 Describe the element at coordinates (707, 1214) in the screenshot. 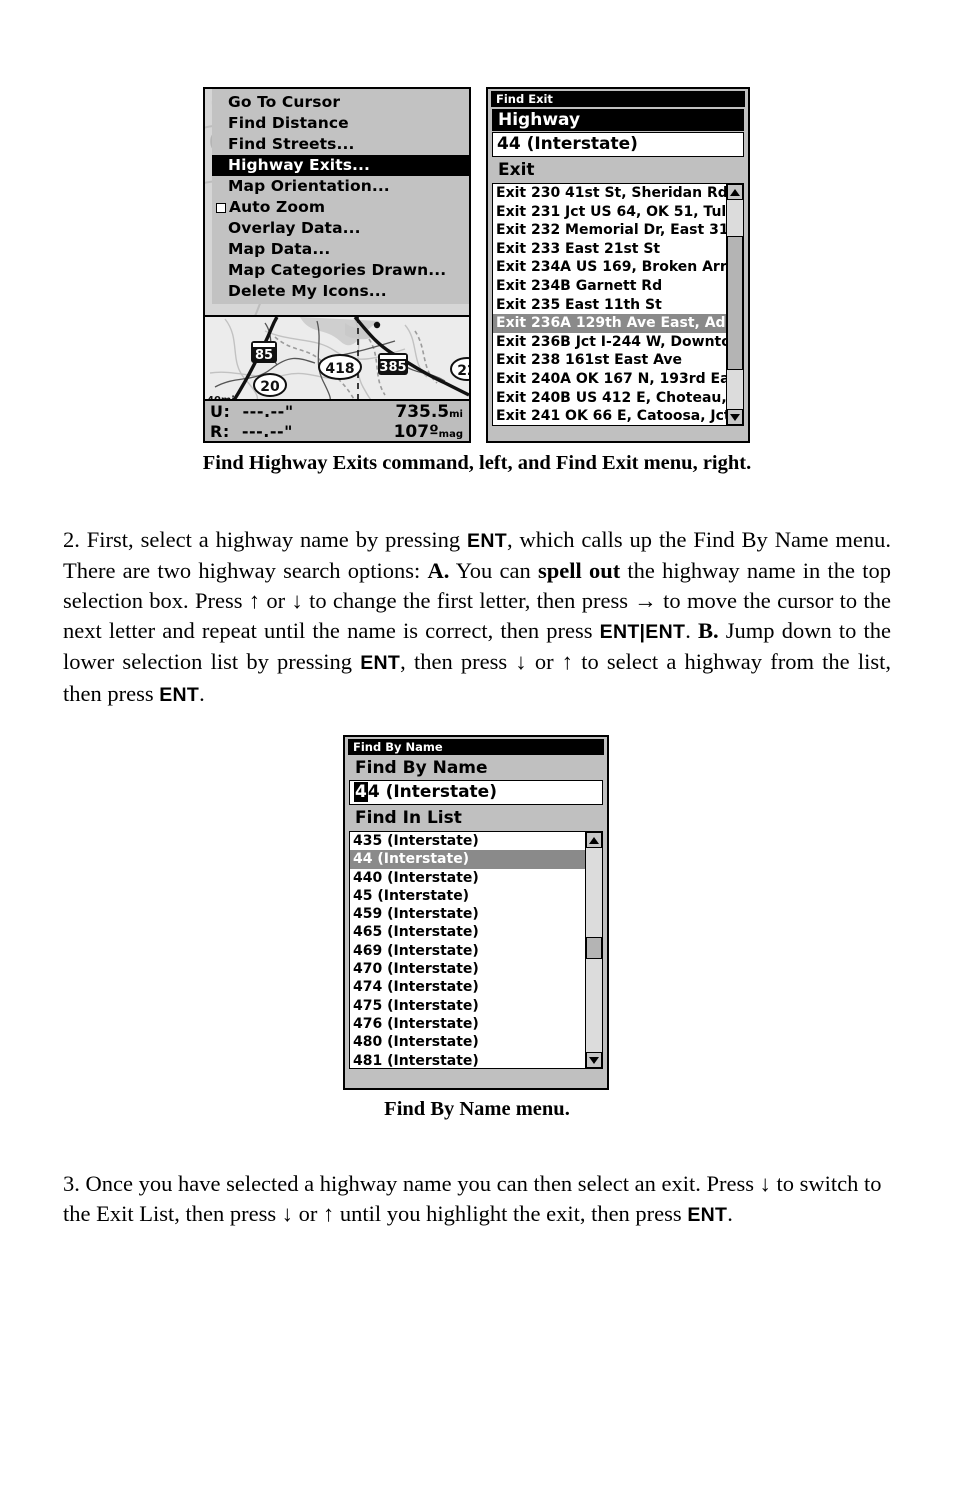

I see `key-ent-4: ENT` at that location.